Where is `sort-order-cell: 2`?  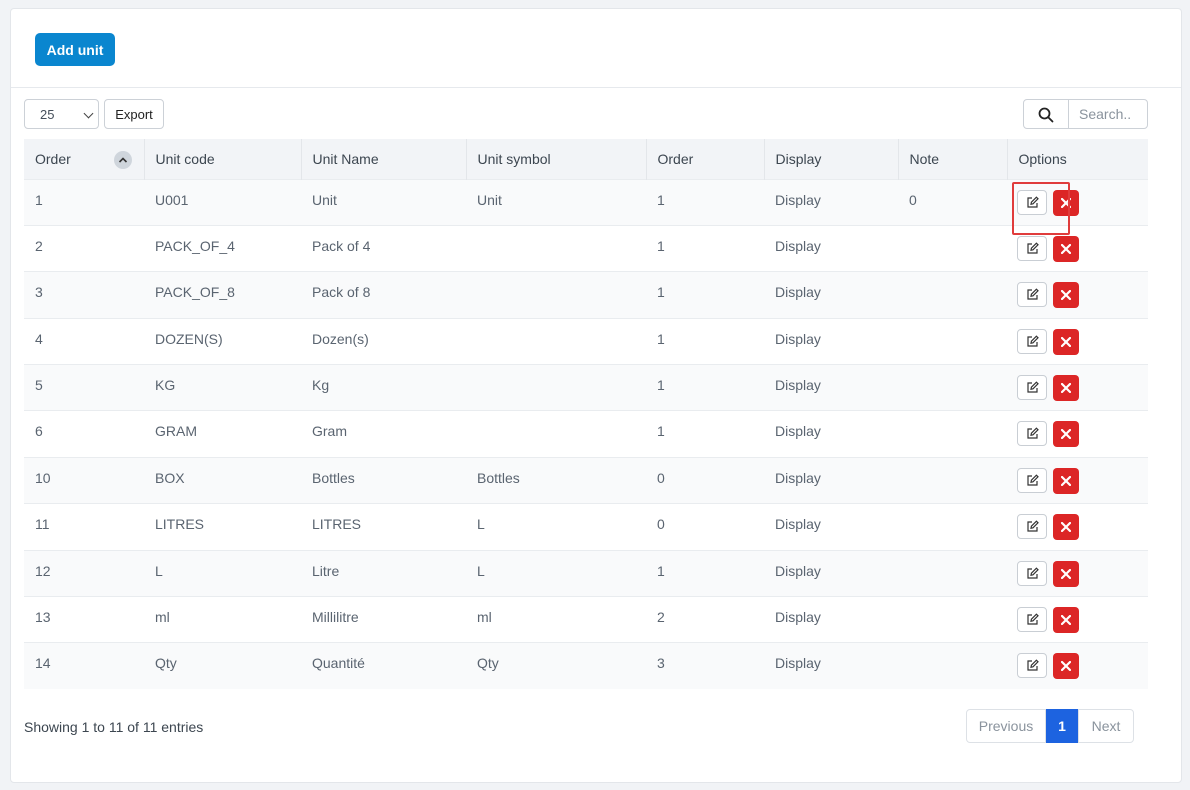
sort-order-cell: 2 is located at coordinates (705, 619).